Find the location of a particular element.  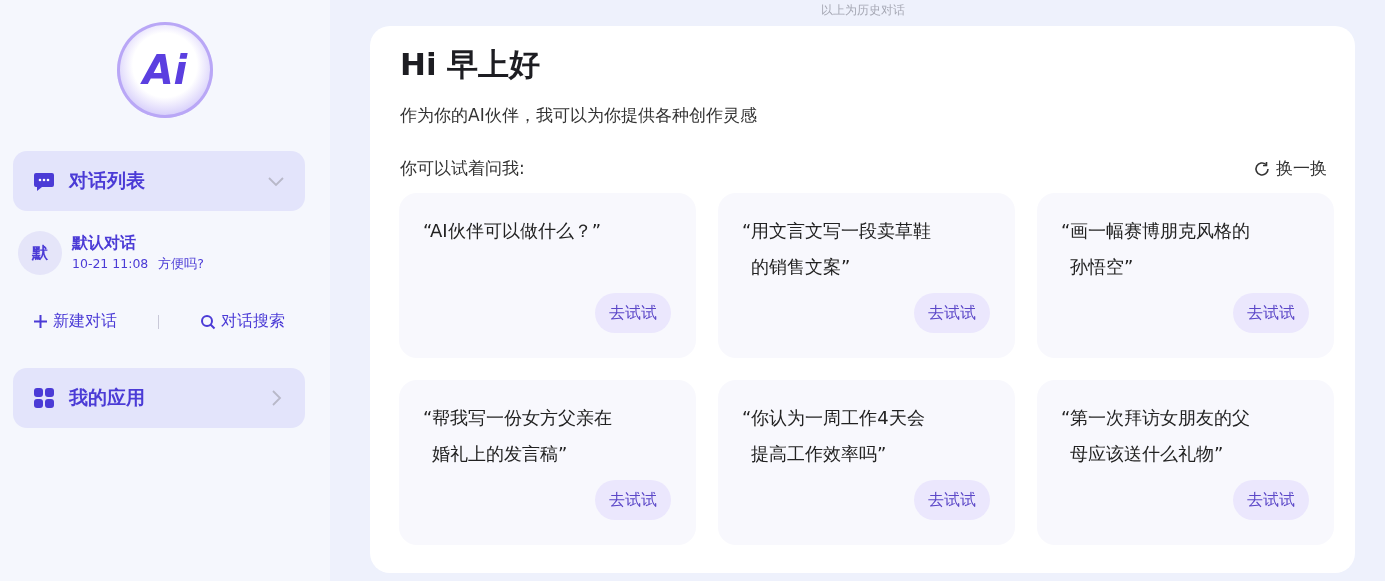

suggestion-card: “AI伙伴可以做什么？” 去试试 is located at coordinates (547, 275).